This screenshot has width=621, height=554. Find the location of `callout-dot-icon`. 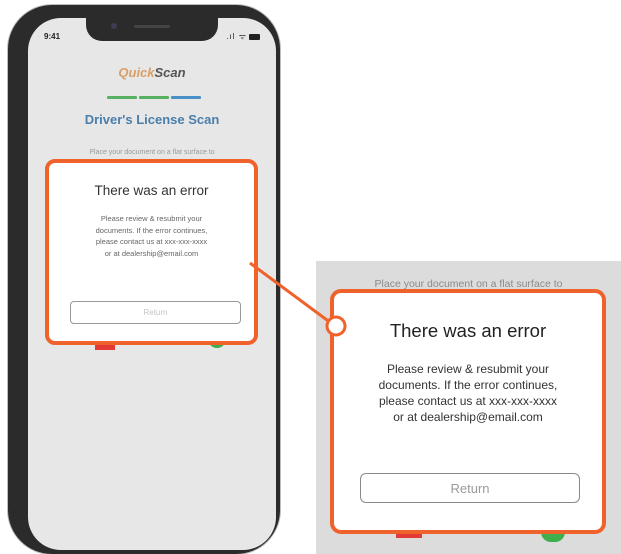

callout-dot-icon is located at coordinates (336, 326).